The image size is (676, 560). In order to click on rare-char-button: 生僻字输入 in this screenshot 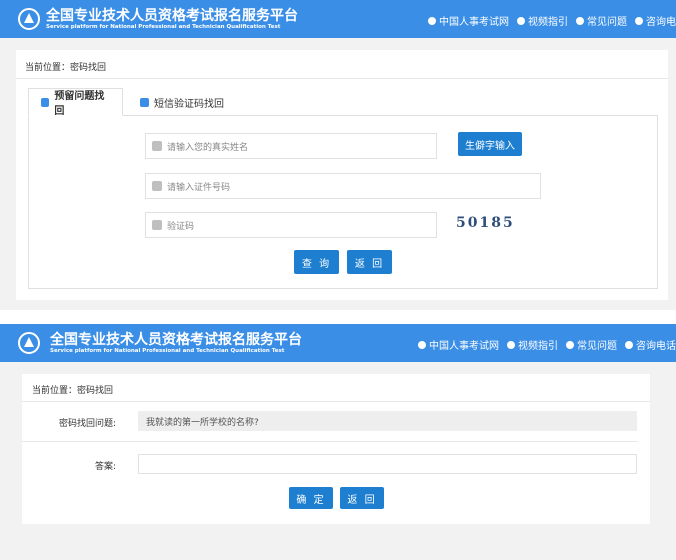, I will do `click(490, 144)`.